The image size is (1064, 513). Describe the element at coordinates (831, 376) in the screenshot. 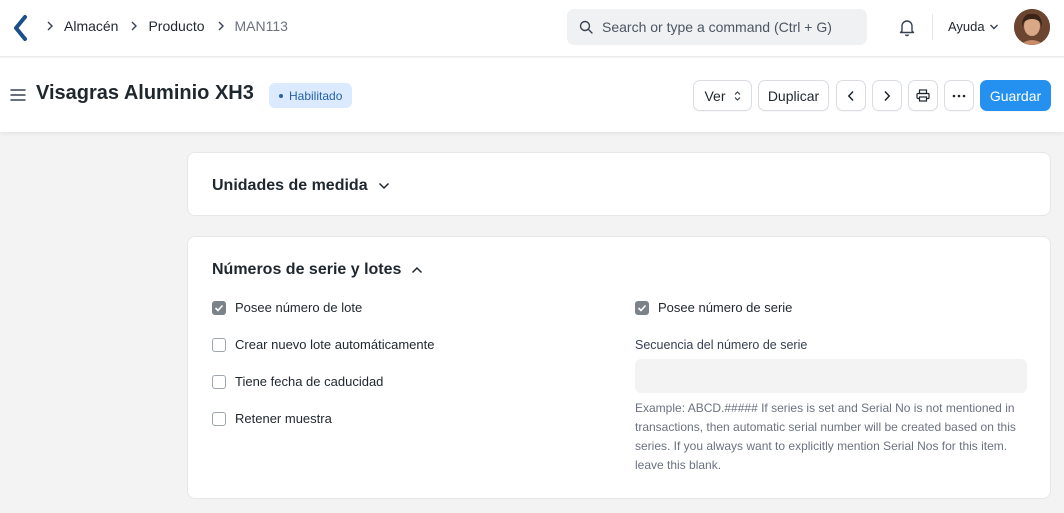

I see `serial-sequence-input` at that location.